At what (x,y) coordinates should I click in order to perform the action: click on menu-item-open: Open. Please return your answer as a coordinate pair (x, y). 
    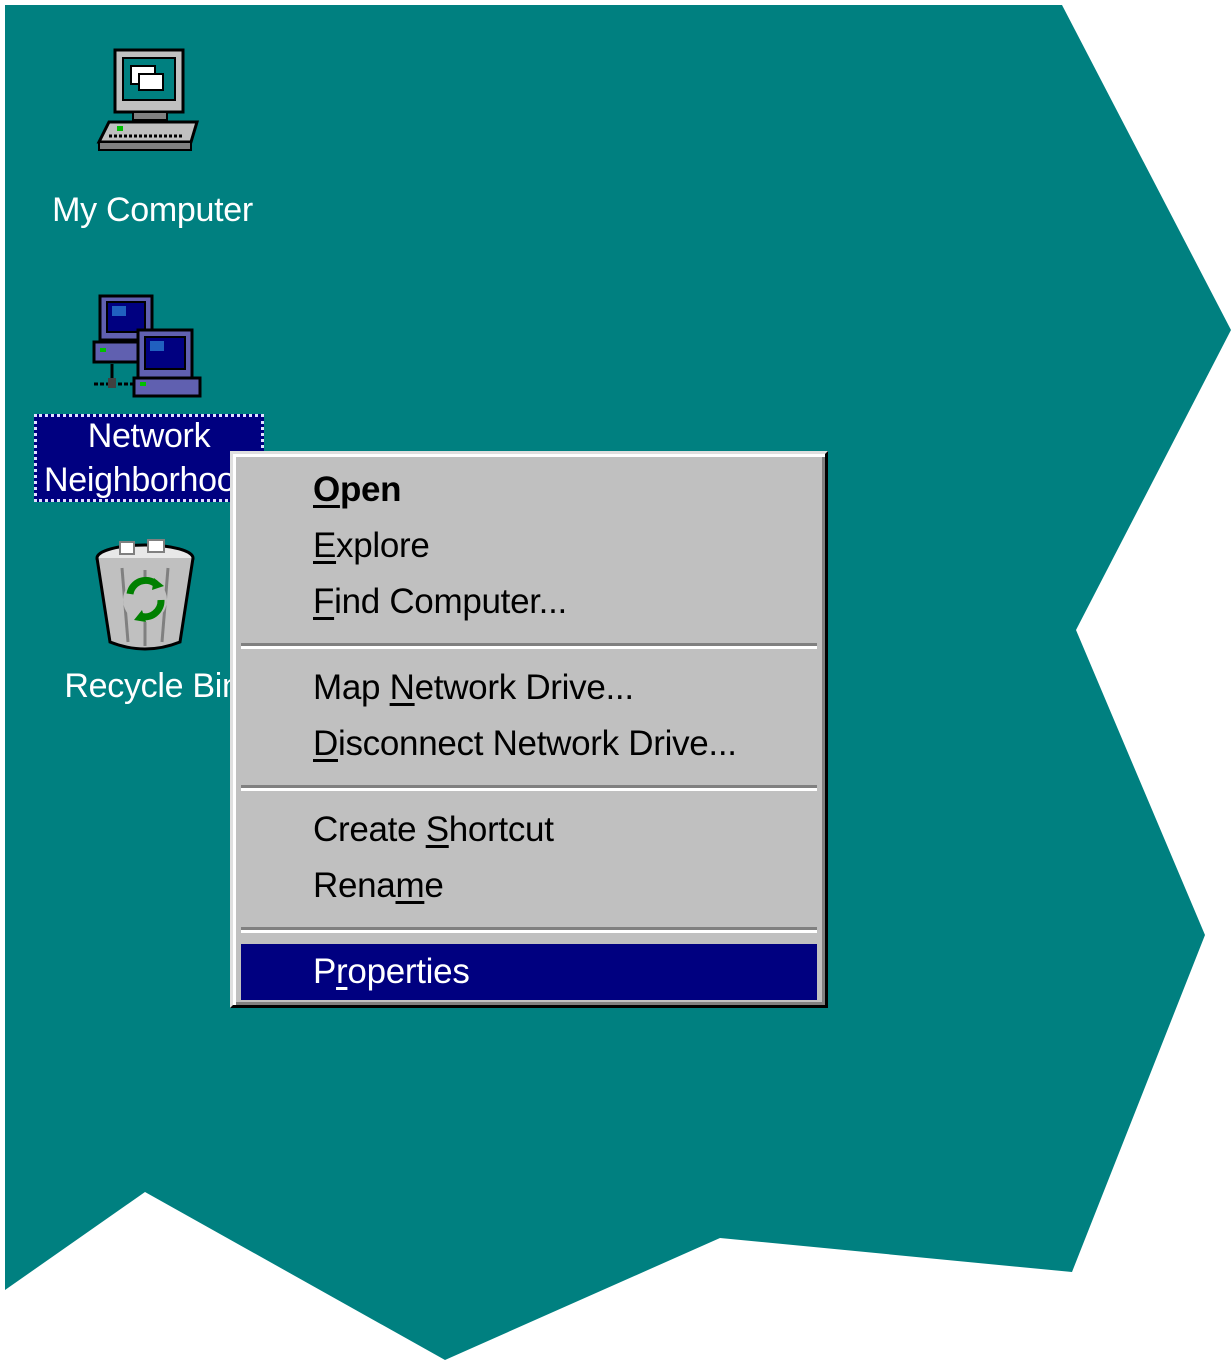
    Looking at the image, I should click on (529, 490).